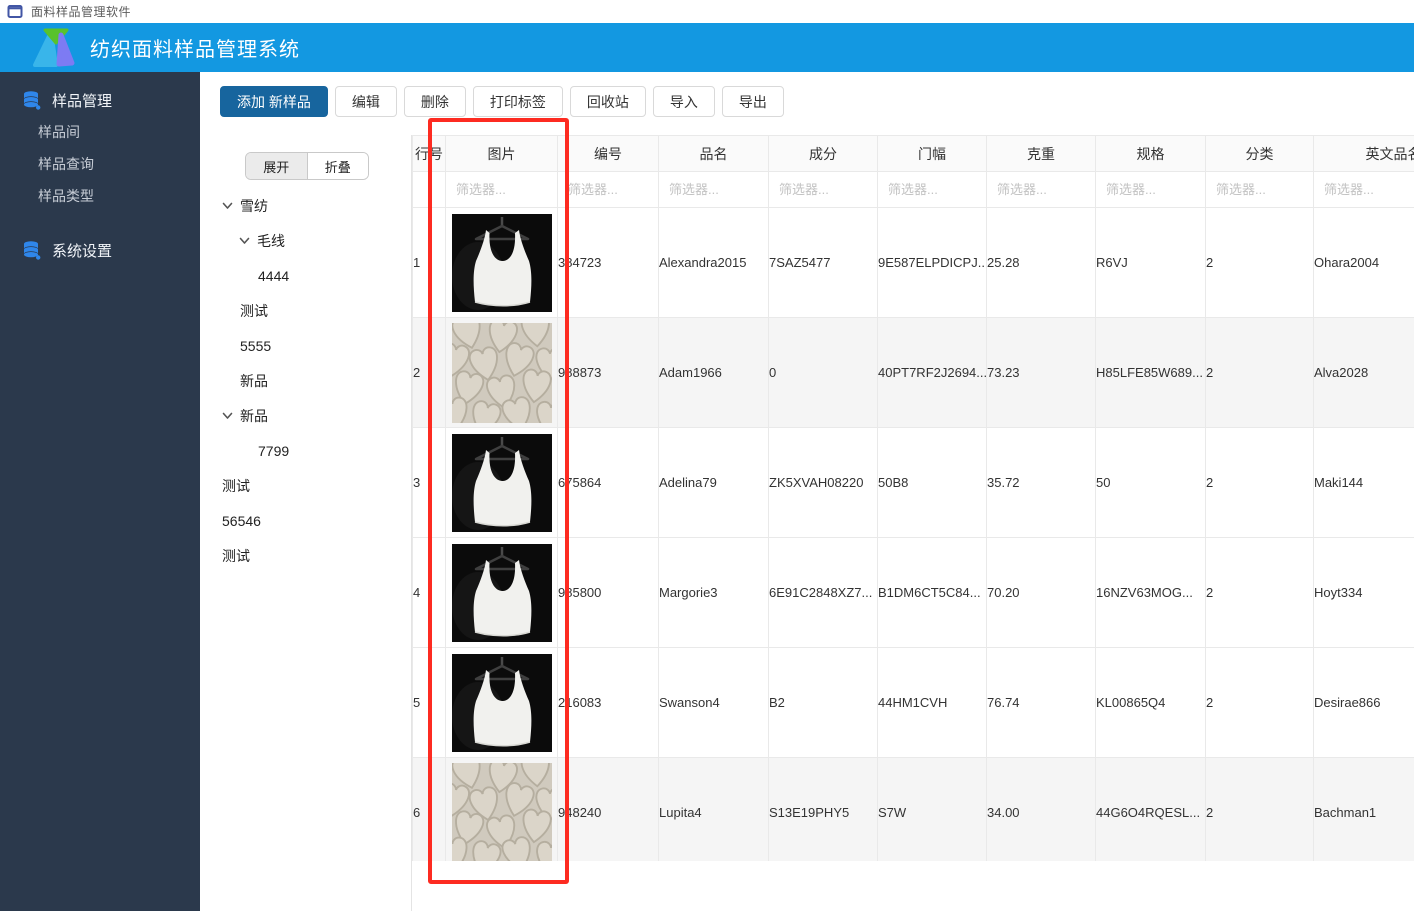 This screenshot has height=911, width=1414. Describe the element at coordinates (429, 809) in the screenshot. I see `cell-row-no: 6` at that location.